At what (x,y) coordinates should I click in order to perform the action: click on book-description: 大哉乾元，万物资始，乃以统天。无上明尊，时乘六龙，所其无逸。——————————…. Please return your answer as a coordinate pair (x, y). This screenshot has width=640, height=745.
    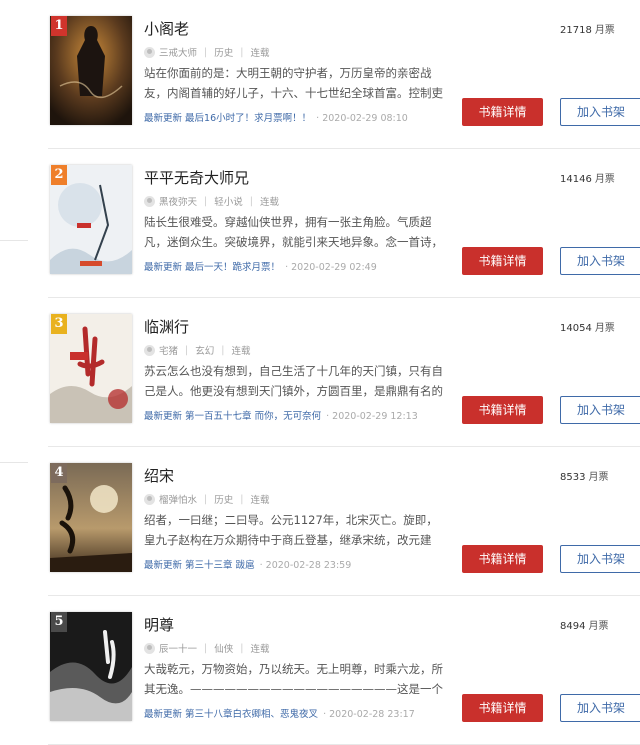
    Looking at the image, I should click on (293, 679).